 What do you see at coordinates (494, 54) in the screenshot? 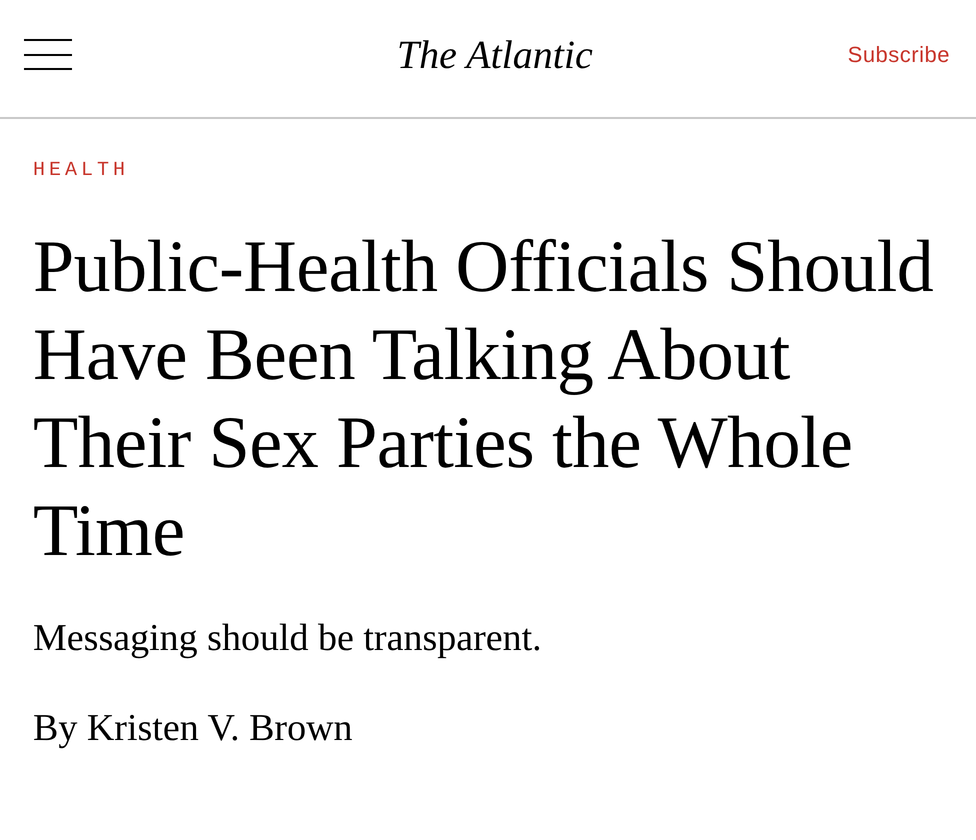
I see `site-logo: The Atlantic` at bounding box center [494, 54].